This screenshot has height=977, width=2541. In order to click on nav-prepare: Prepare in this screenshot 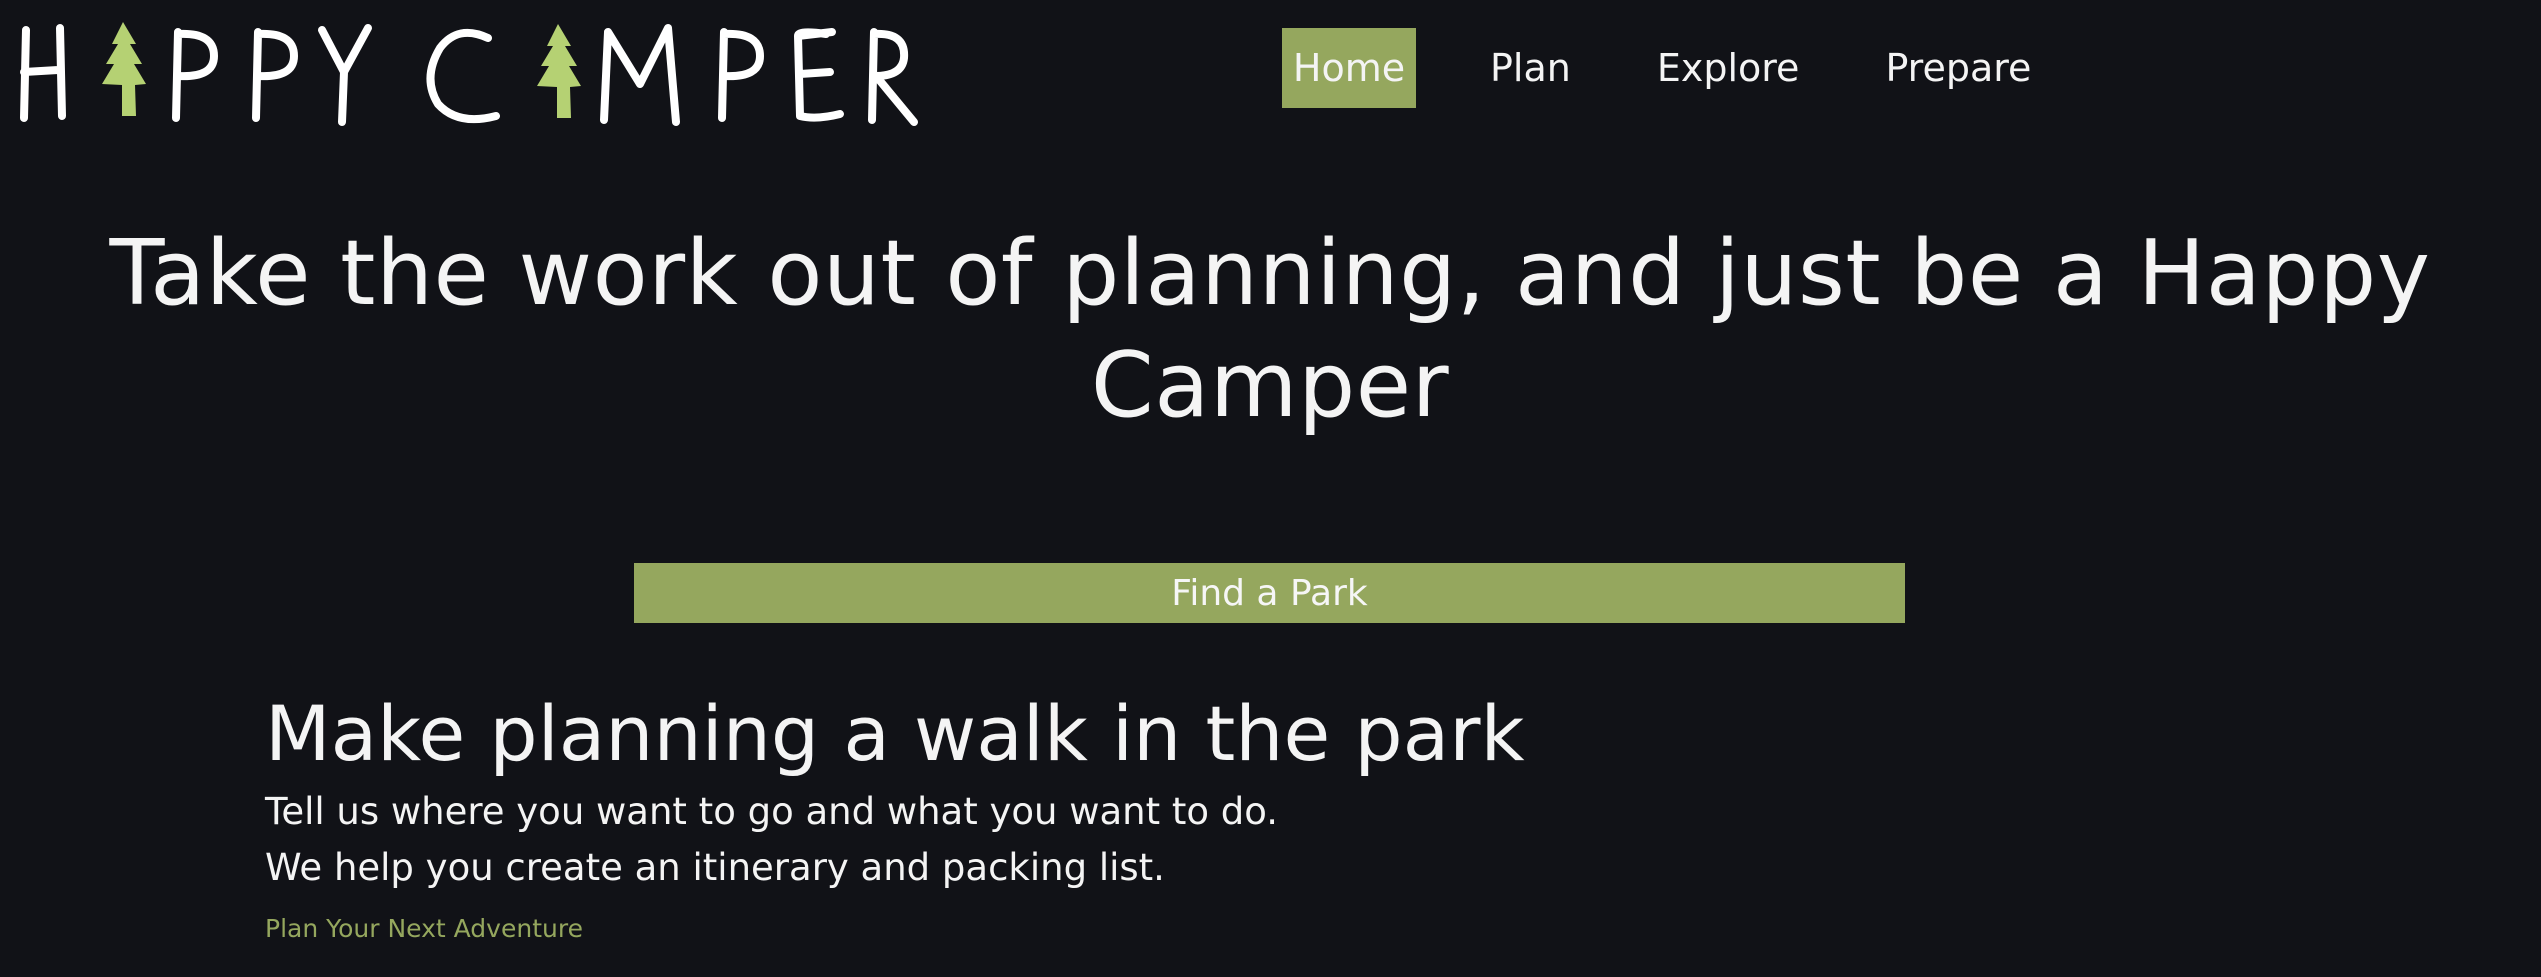, I will do `click(1958, 68)`.